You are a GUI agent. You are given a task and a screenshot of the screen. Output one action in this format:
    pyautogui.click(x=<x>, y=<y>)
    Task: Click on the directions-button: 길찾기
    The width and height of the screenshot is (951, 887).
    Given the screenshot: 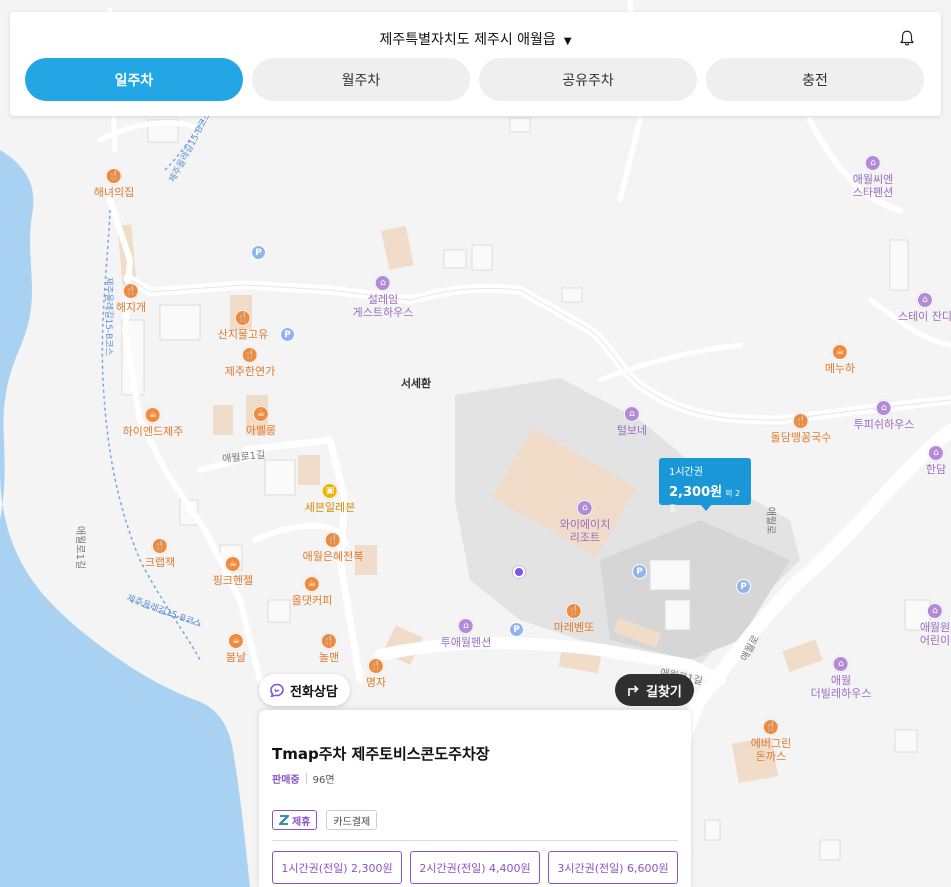 What is the action you would take?
    pyautogui.click(x=654, y=690)
    